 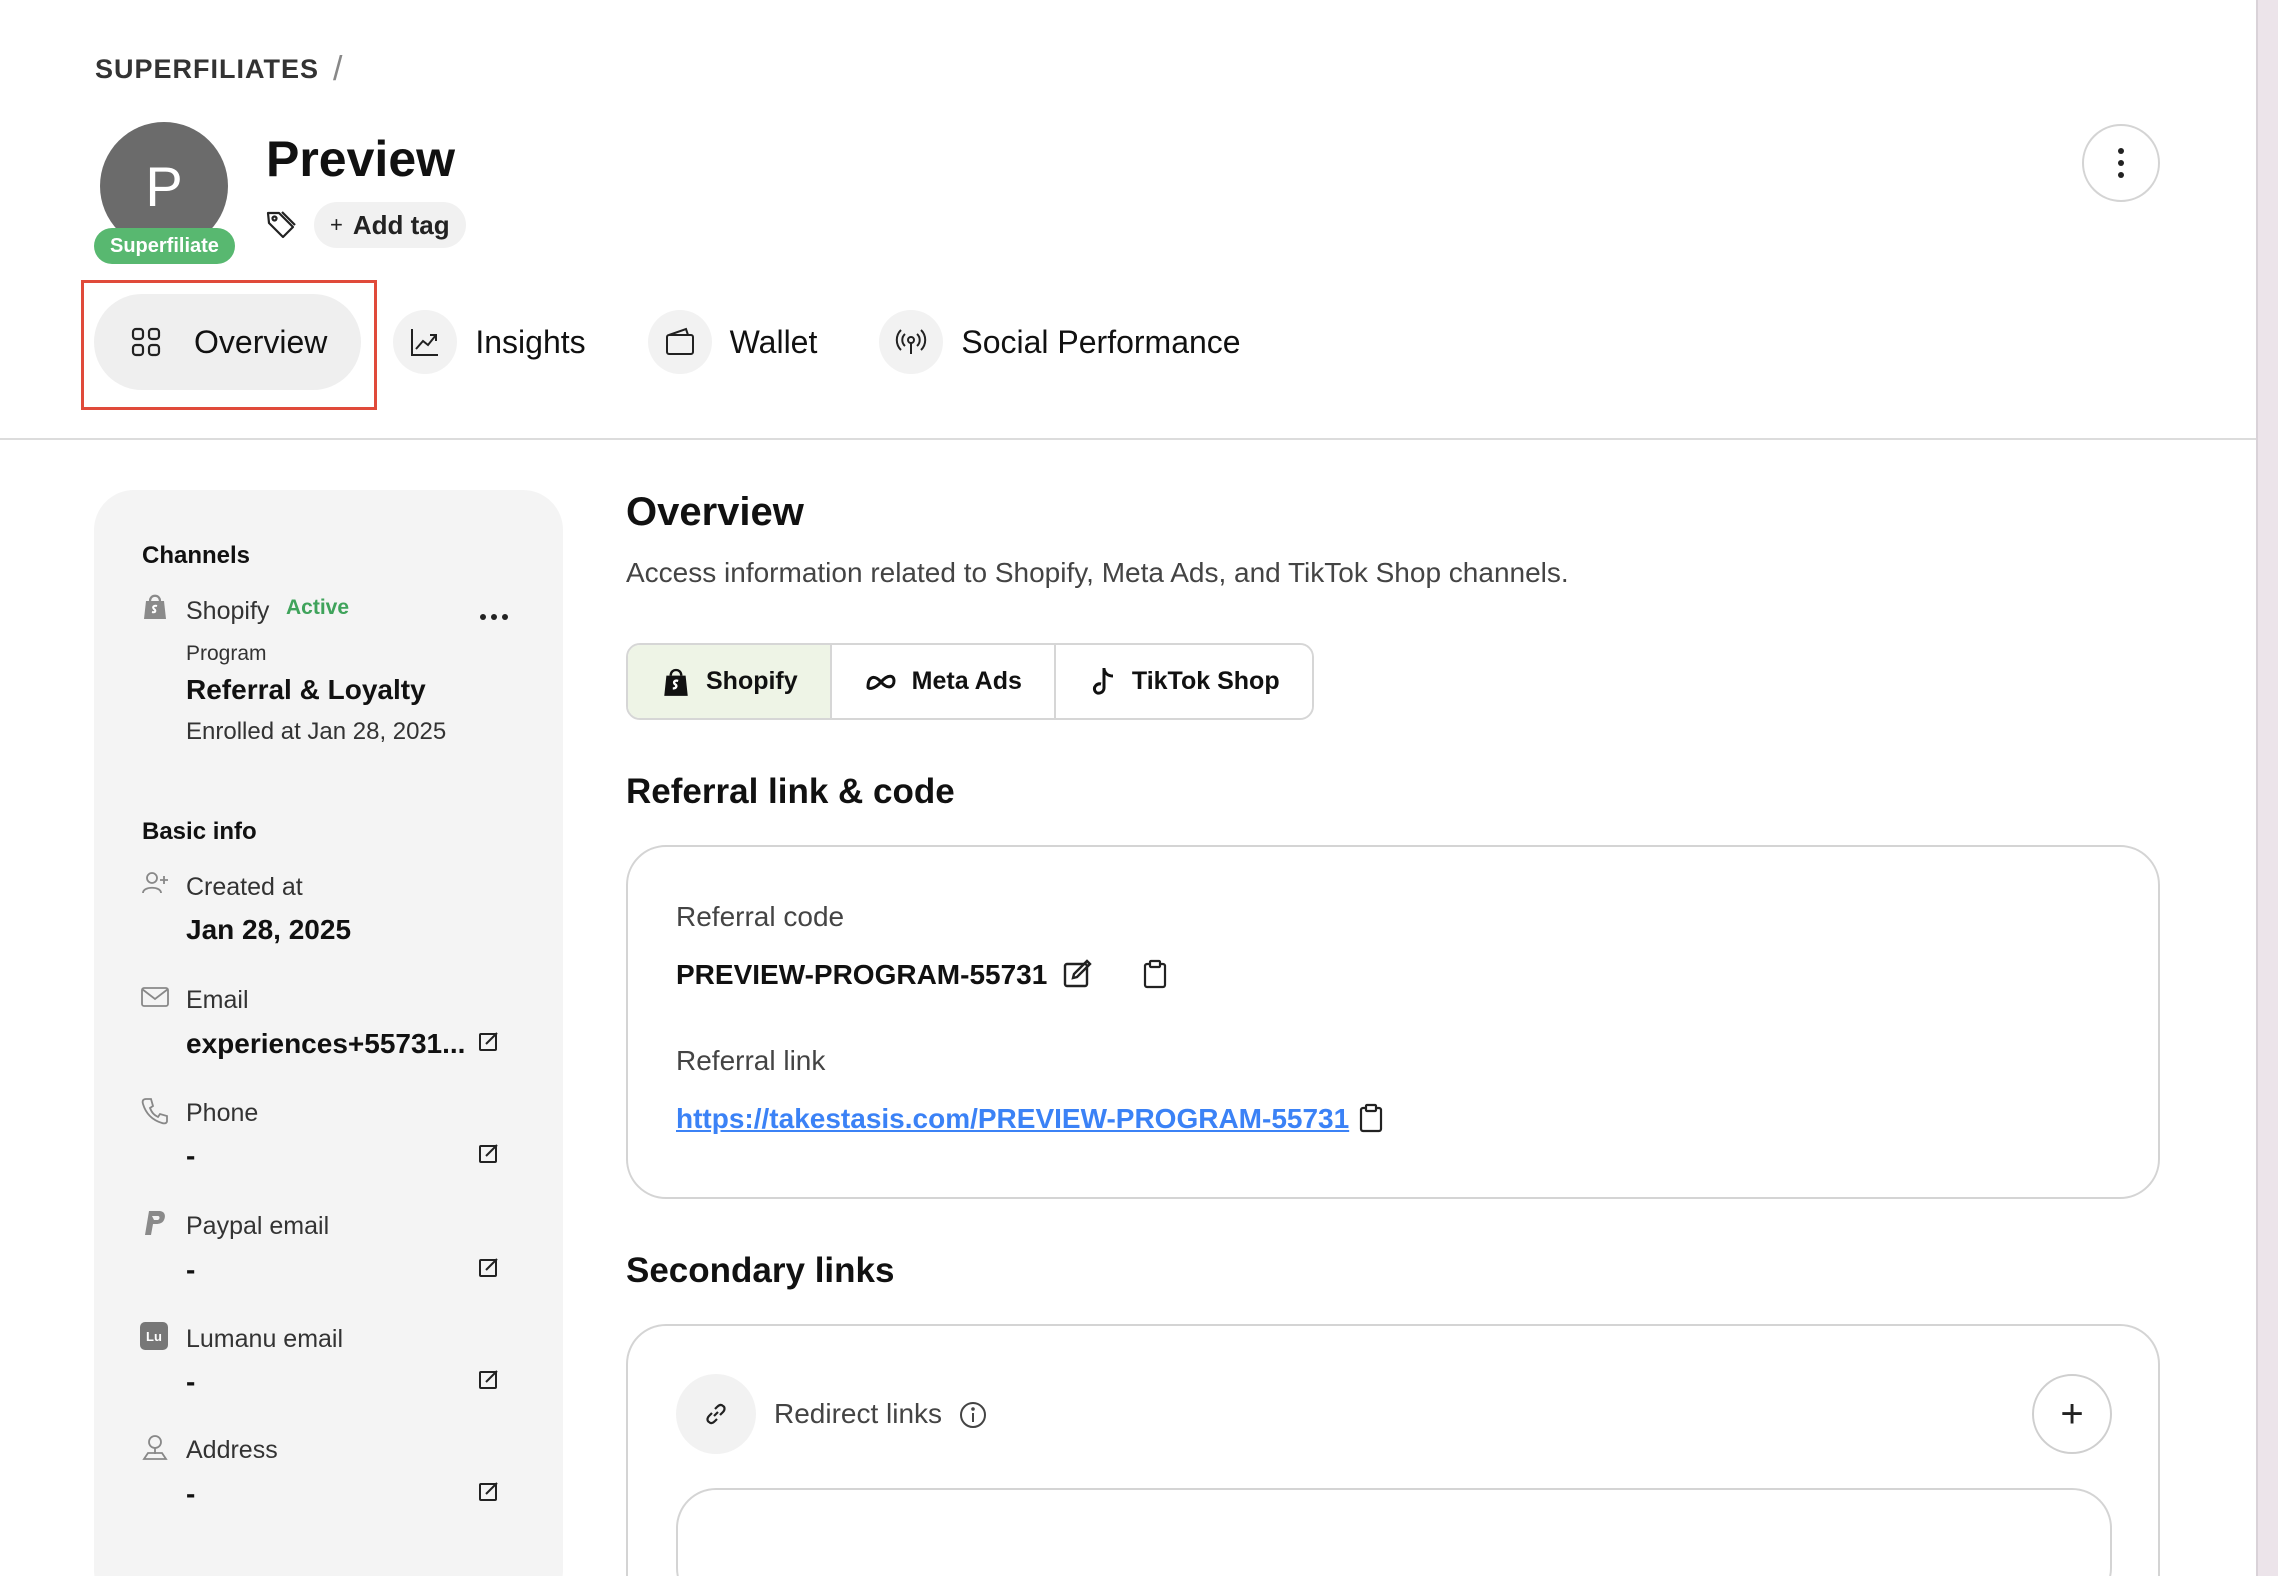 I want to click on overview-title: Overview, so click(x=715, y=512).